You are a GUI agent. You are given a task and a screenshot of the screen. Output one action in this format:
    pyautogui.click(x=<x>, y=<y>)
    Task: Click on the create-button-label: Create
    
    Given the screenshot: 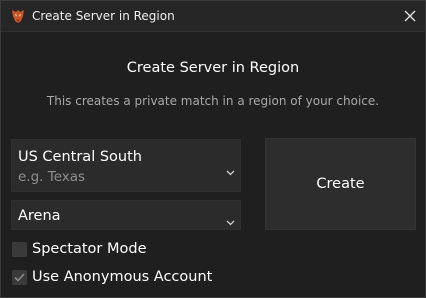 What is the action you would take?
    pyautogui.click(x=340, y=184)
    